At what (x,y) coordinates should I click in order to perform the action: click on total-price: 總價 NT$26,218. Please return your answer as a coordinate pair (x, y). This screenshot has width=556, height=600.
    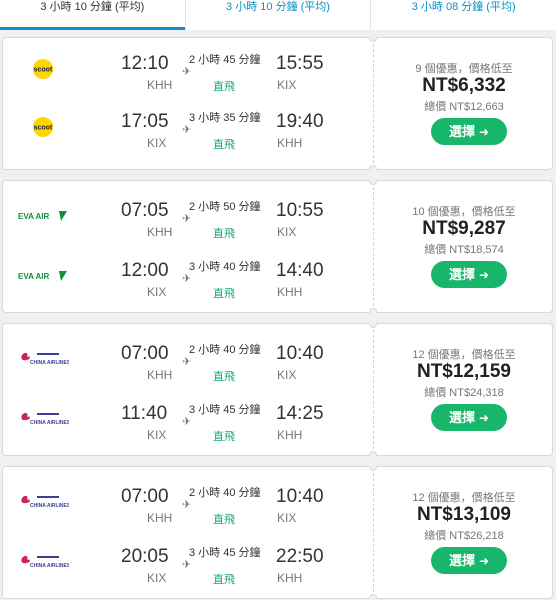
    Looking at the image, I should click on (464, 536).